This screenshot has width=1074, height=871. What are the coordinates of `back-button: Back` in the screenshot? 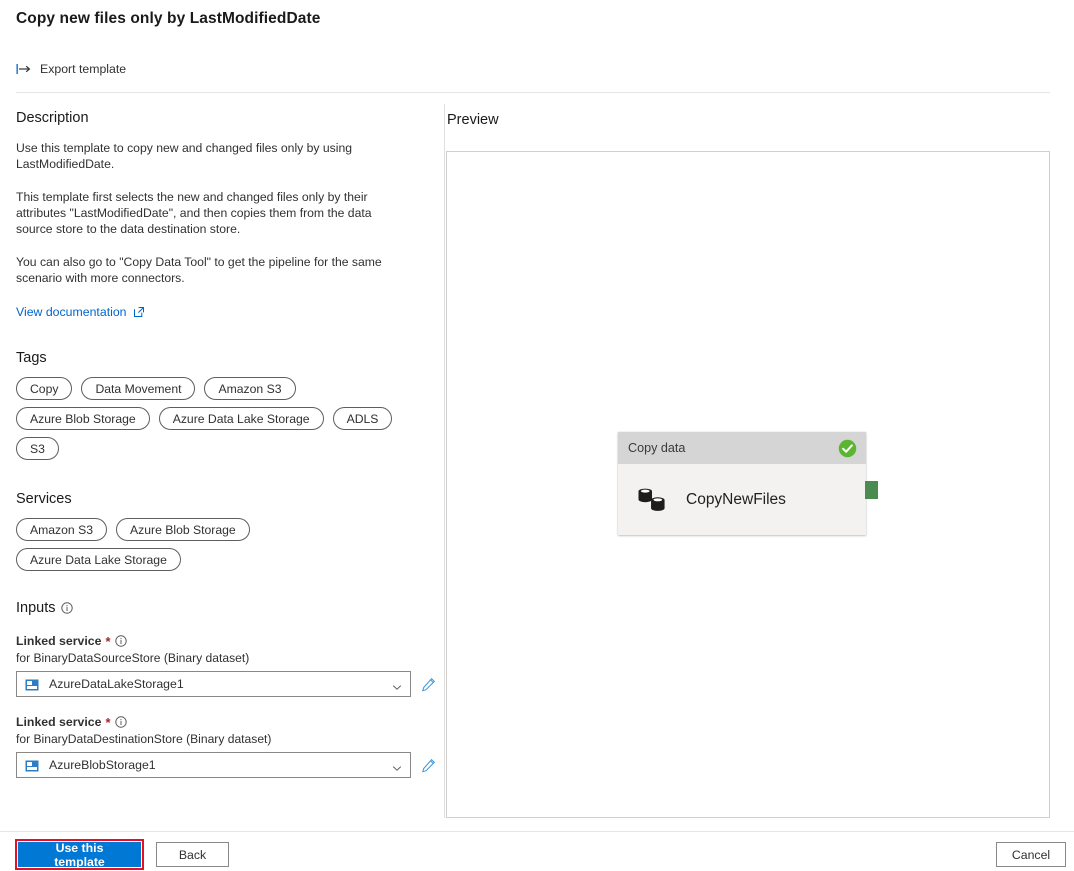 It's located at (192, 854).